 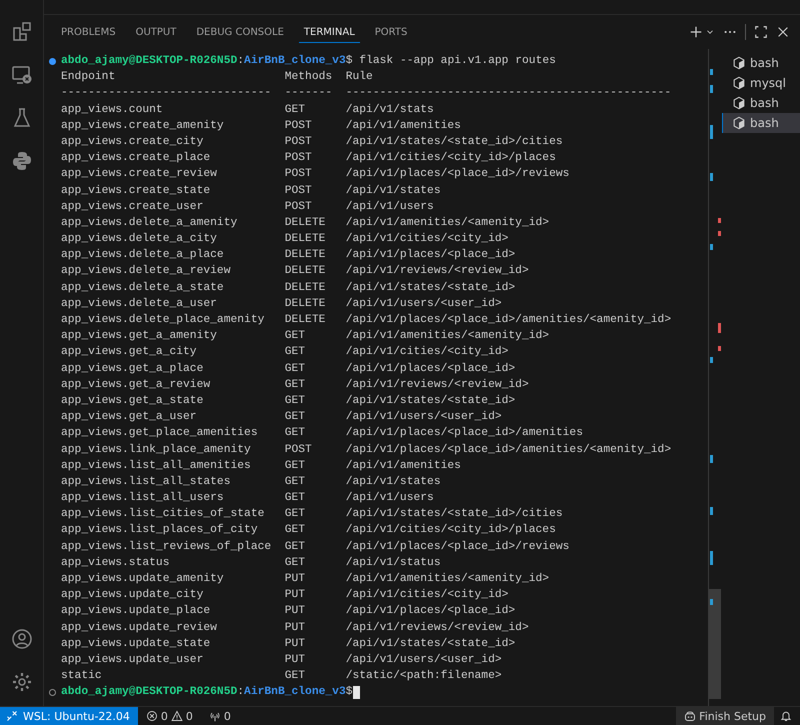 What do you see at coordinates (219, 716) in the screenshot?
I see `ports-status-button: 0` at bounding box center [219, 716].